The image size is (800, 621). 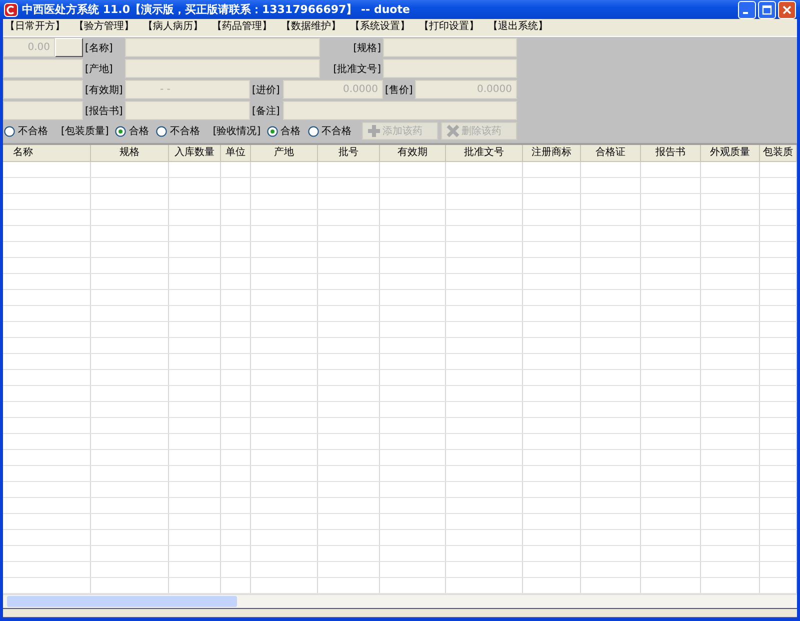 What do you see at coordinates (380, 27) in the screenshot?
I see `menu-item: 【系统设置】` at bounding box center [380, 27].